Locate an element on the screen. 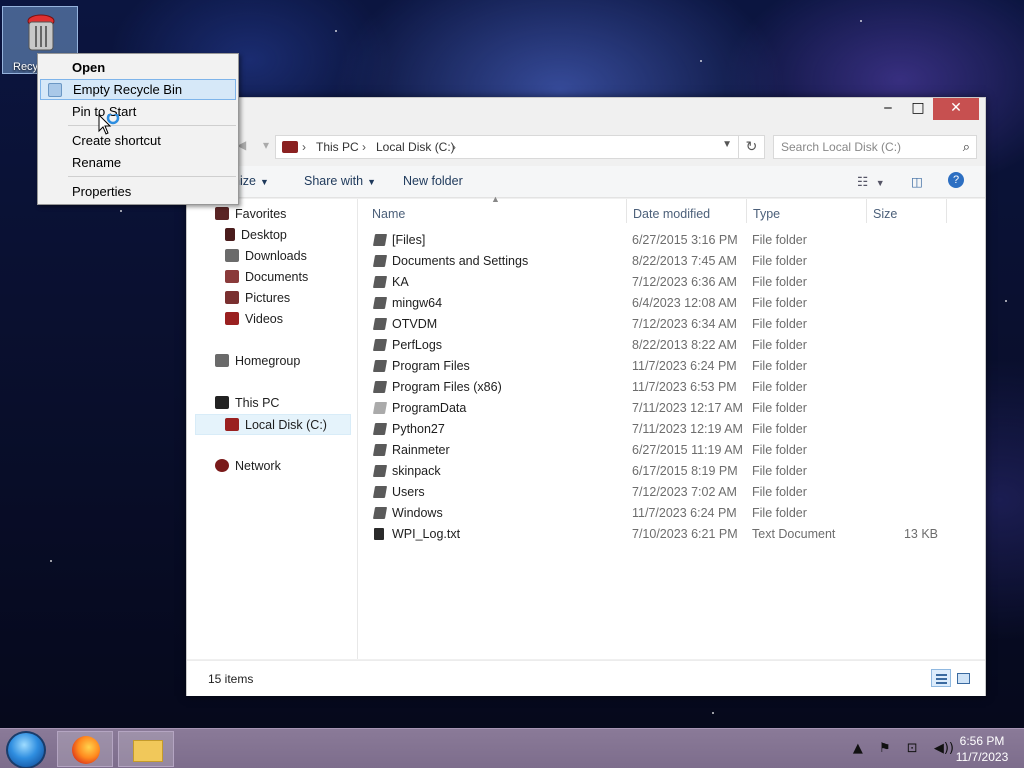  recycle-bin-icon is located at coordinates (41, 32).